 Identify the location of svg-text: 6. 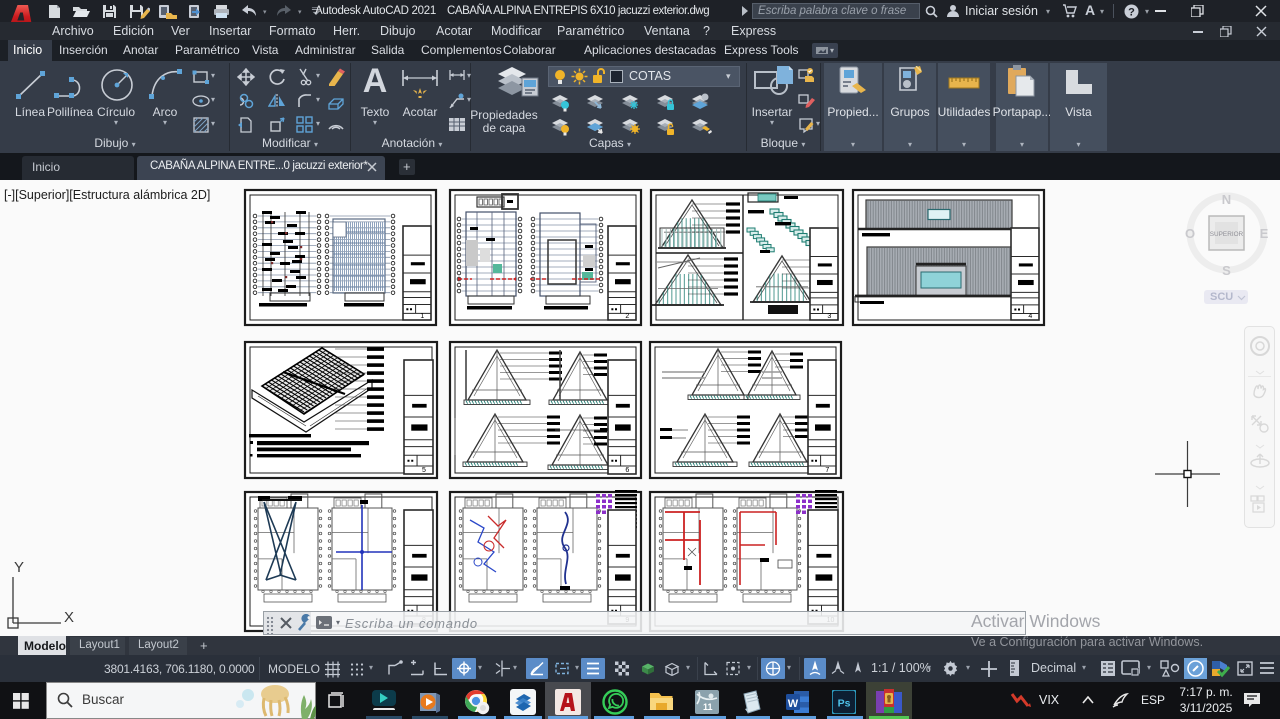
(627, 470).